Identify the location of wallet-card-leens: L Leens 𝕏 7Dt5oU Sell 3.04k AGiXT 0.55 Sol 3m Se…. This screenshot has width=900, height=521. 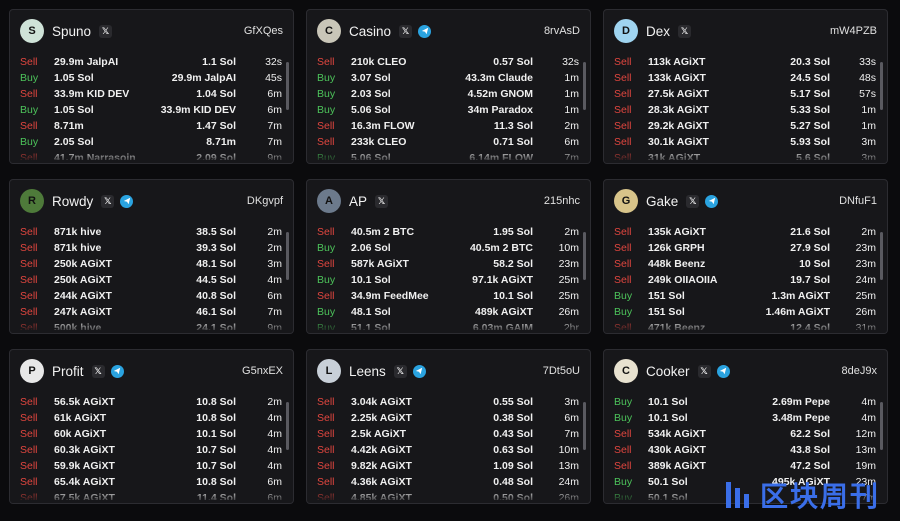
(448, 426).